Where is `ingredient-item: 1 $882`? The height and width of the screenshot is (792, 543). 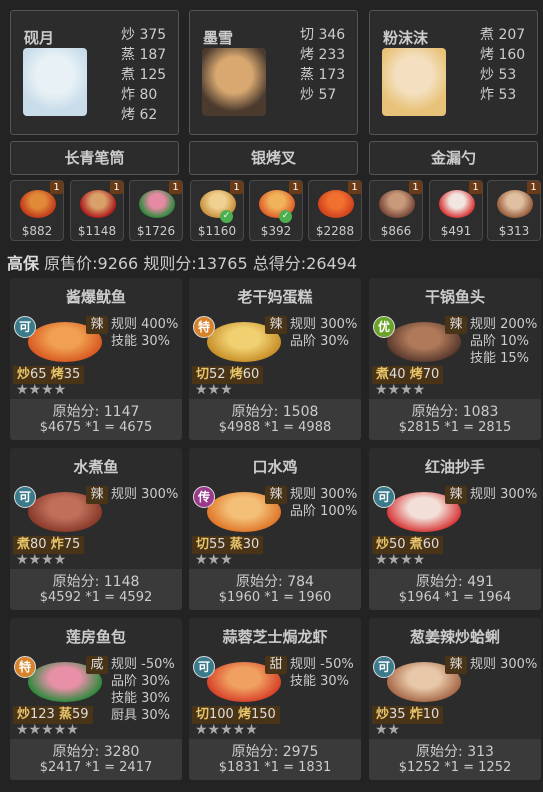 ingredient-item: 1 $882 is located at coordinates (37, 210).